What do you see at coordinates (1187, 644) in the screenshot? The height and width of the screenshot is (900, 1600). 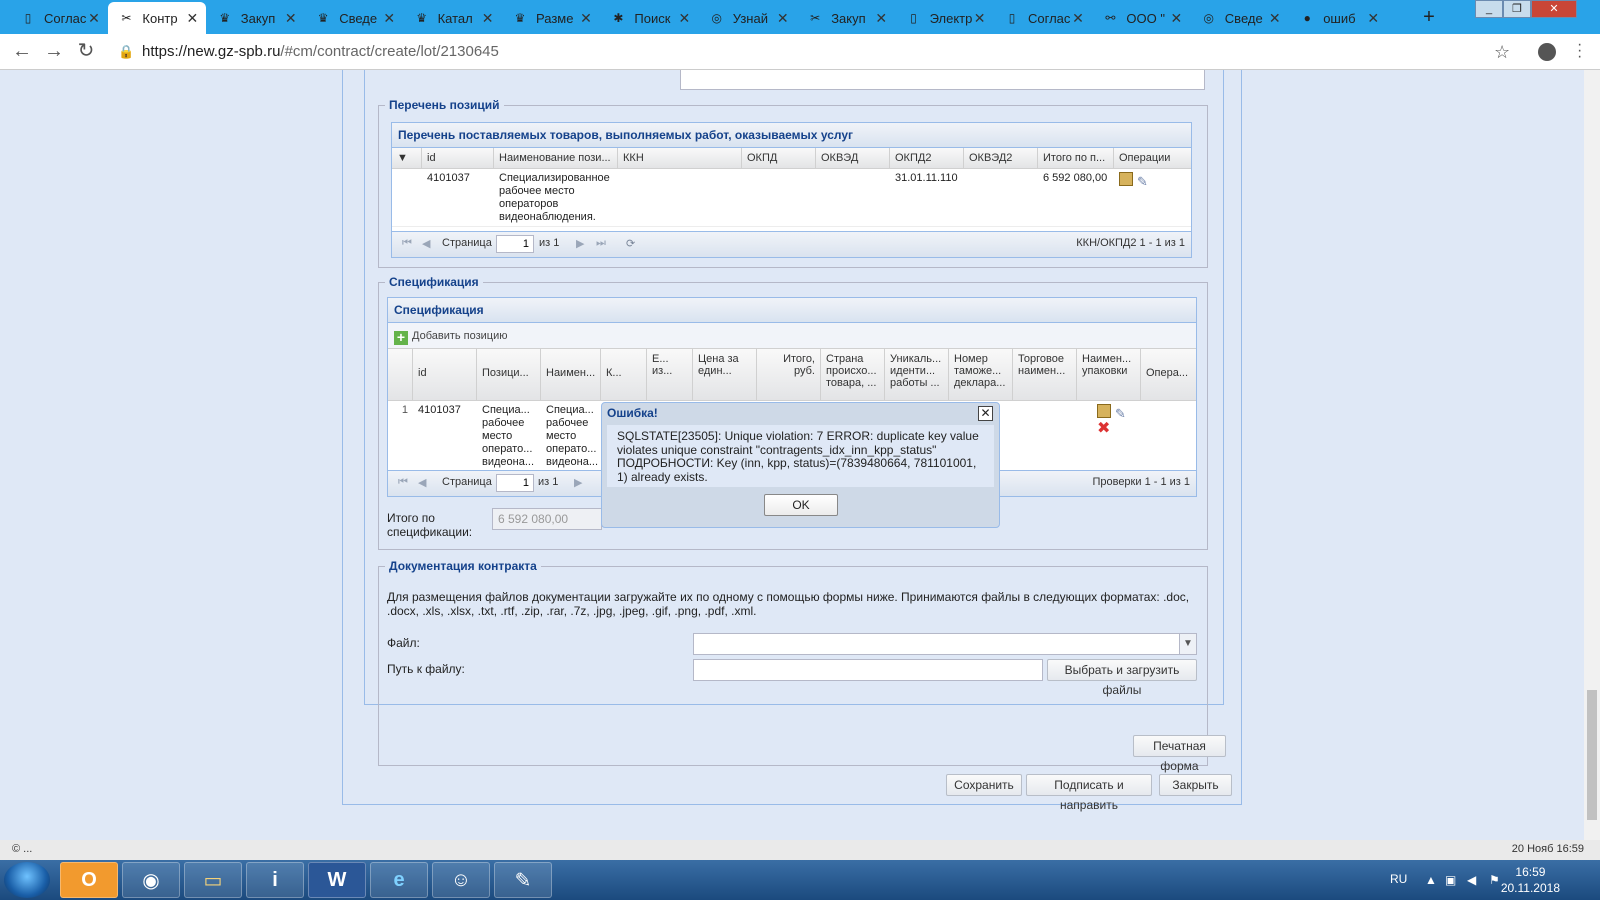 I see `chevron-down-icon: ▼` at bounding box center [1187, 644].